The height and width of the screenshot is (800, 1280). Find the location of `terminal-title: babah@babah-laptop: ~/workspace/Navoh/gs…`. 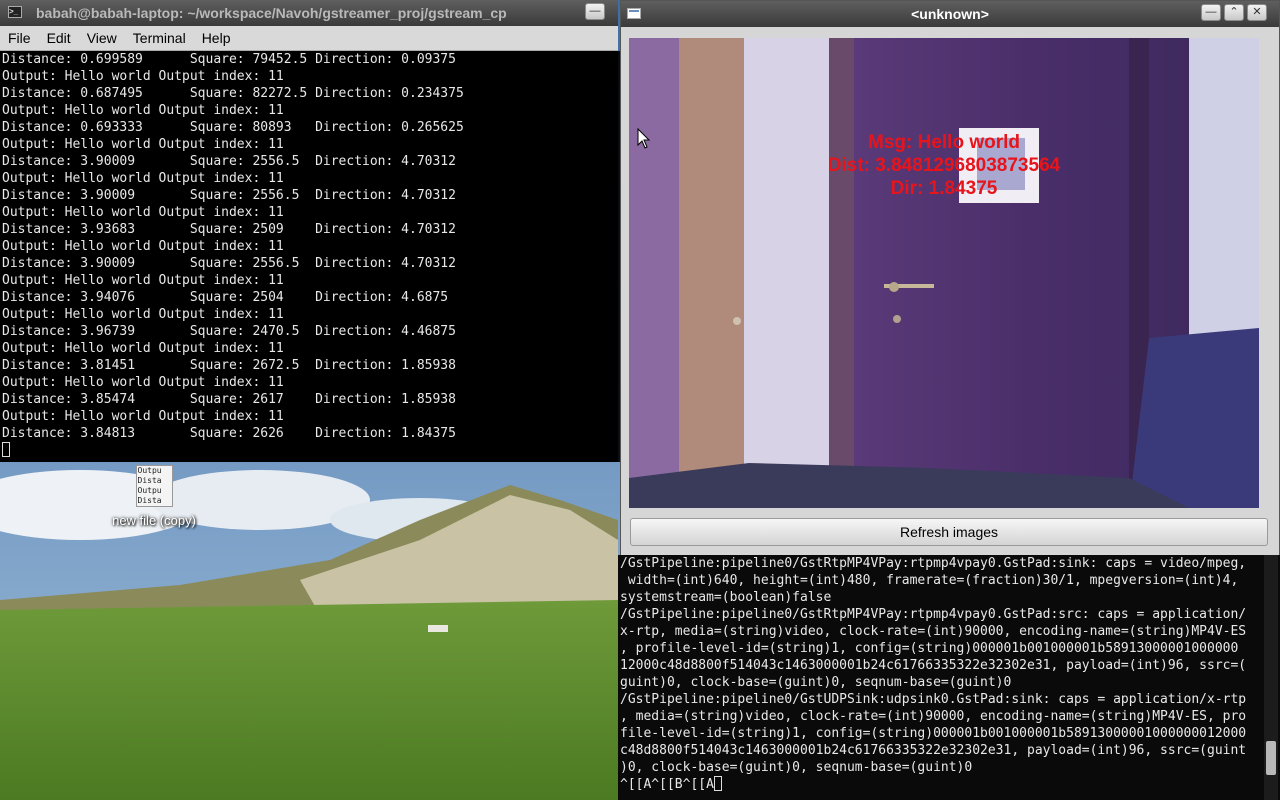

terminal-title: babah@babah-laptop: ~/workspace/Navoh/gs… is located at coordinates (271, 13).